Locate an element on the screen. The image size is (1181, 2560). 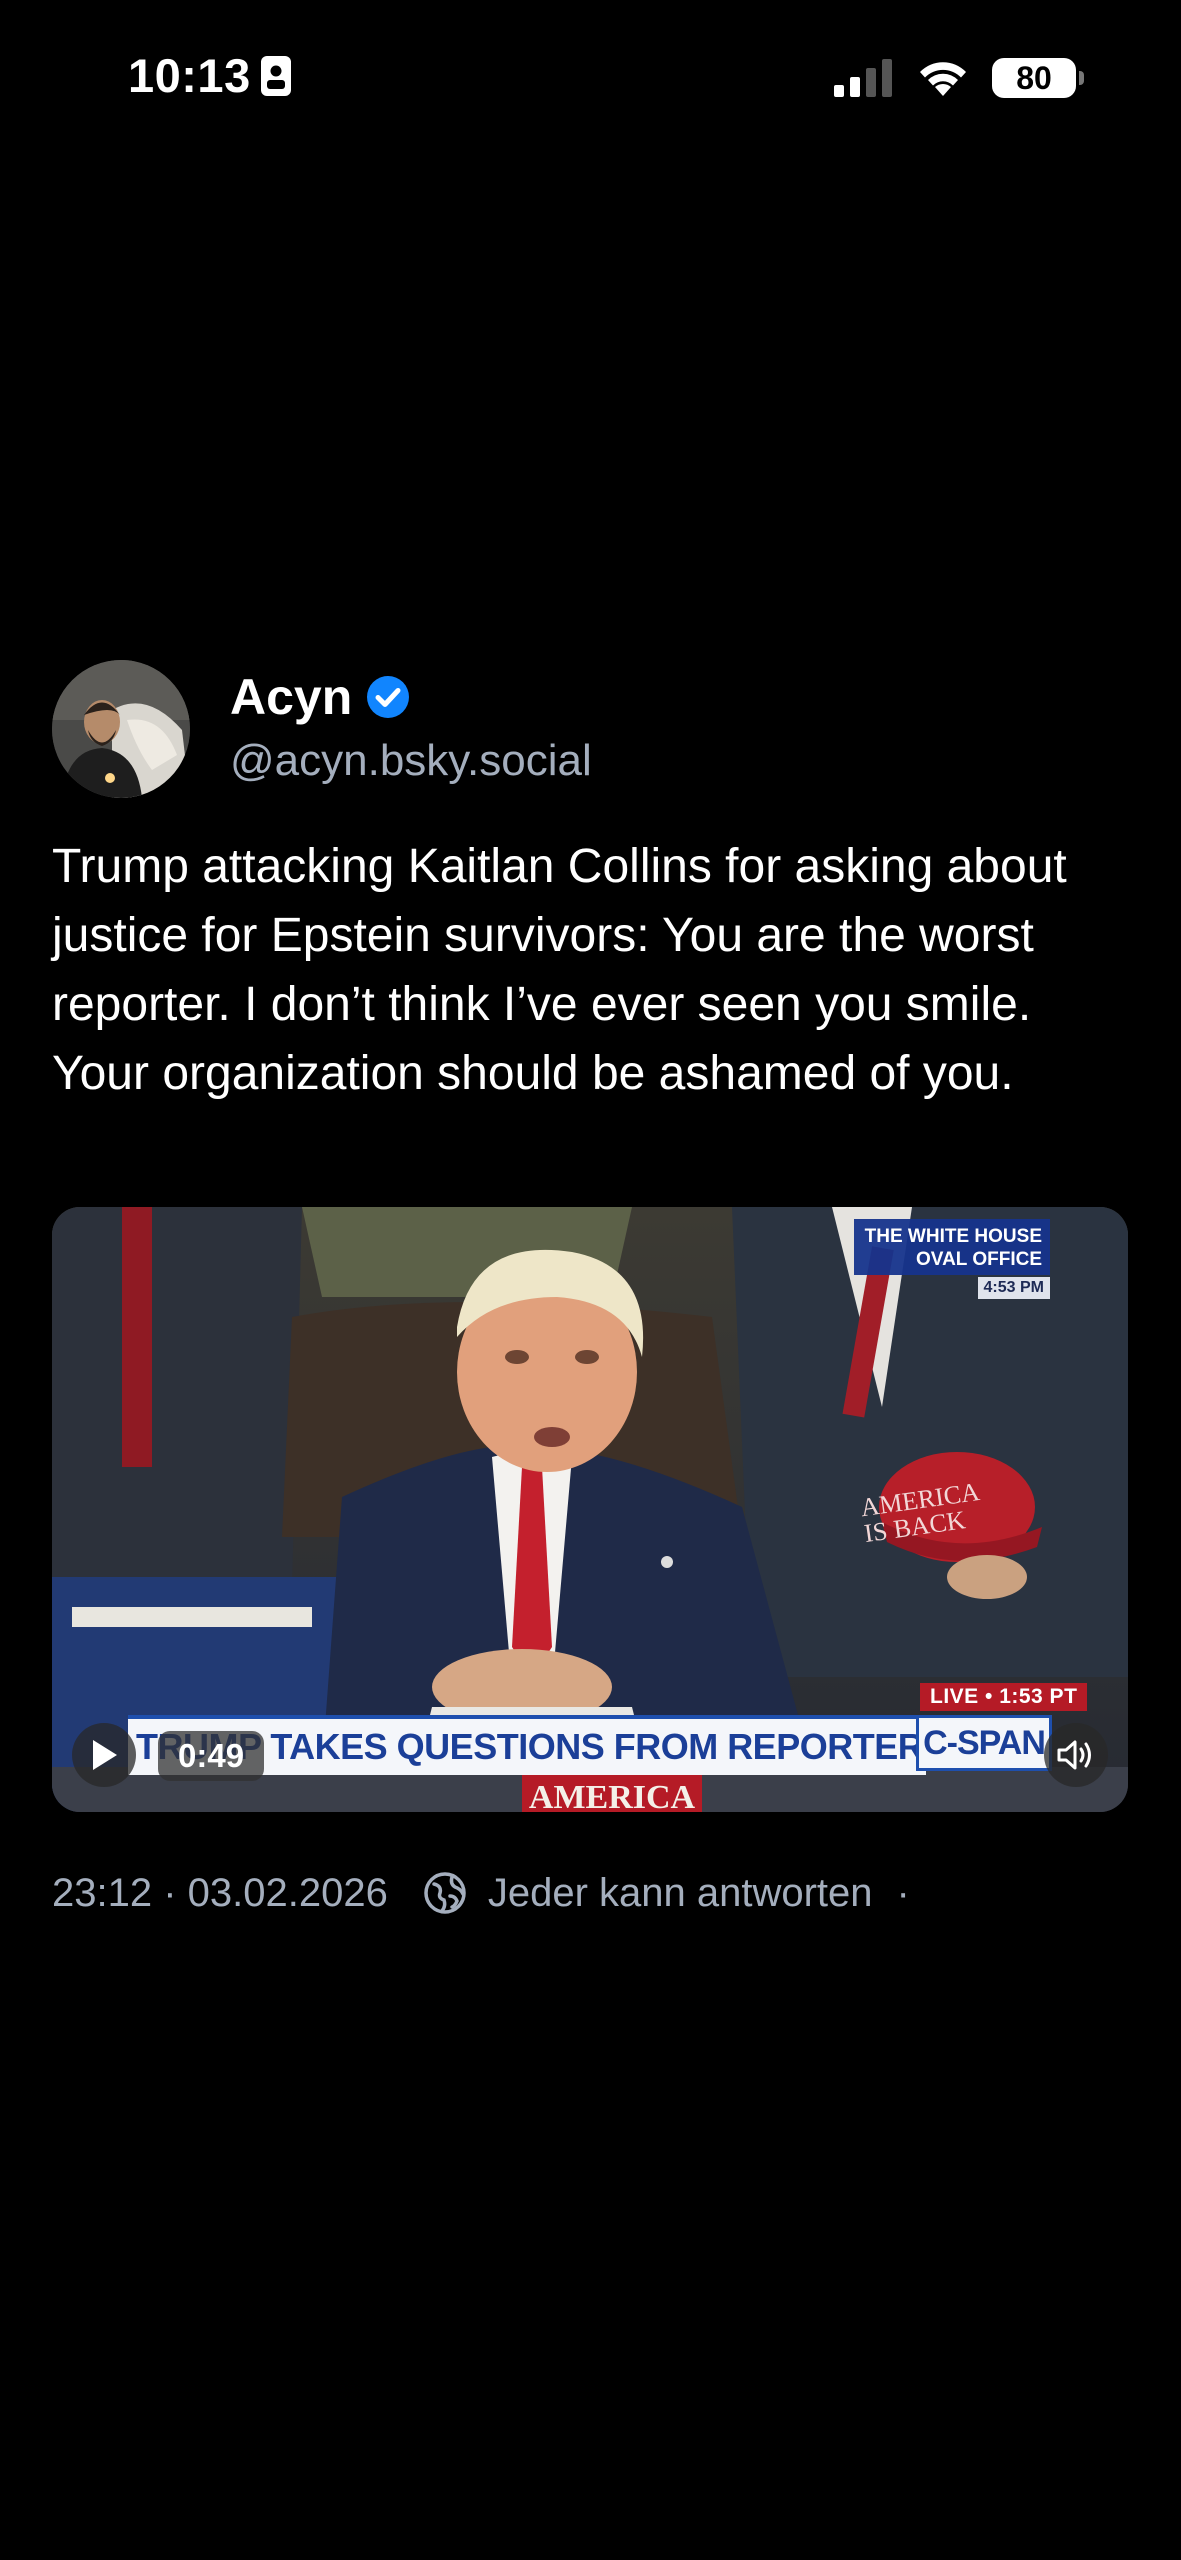
status-time: 10:13 is located at coordinates (209, 75).